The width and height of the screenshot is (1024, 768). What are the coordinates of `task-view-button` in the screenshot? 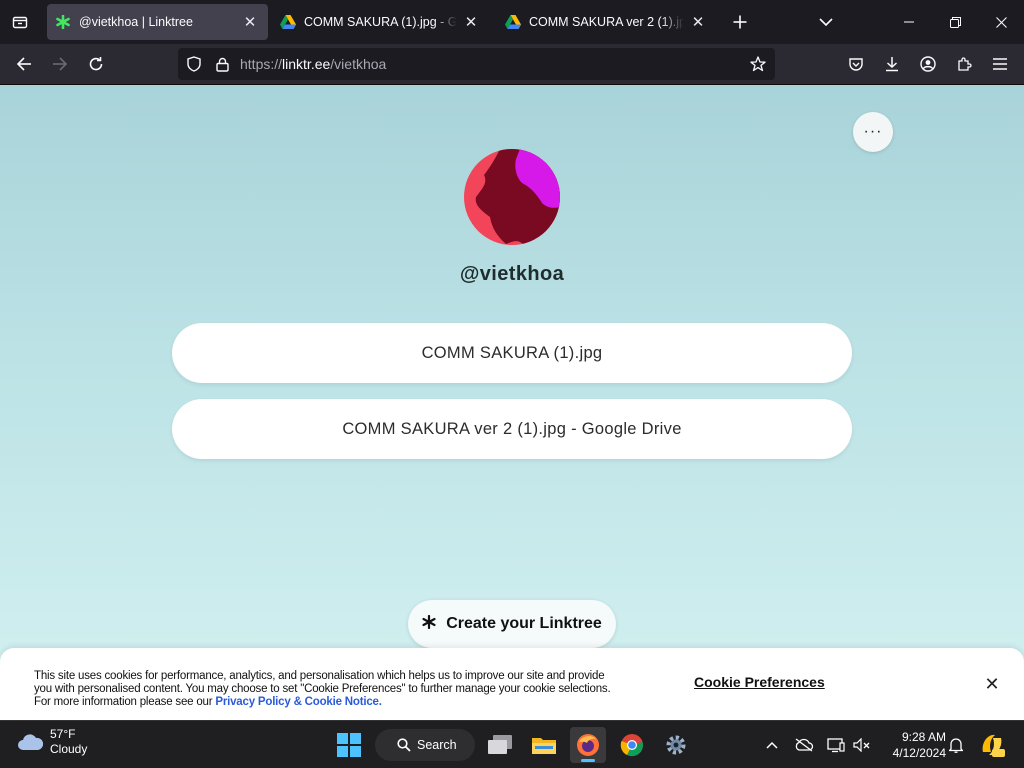 It's located at (500, 745).